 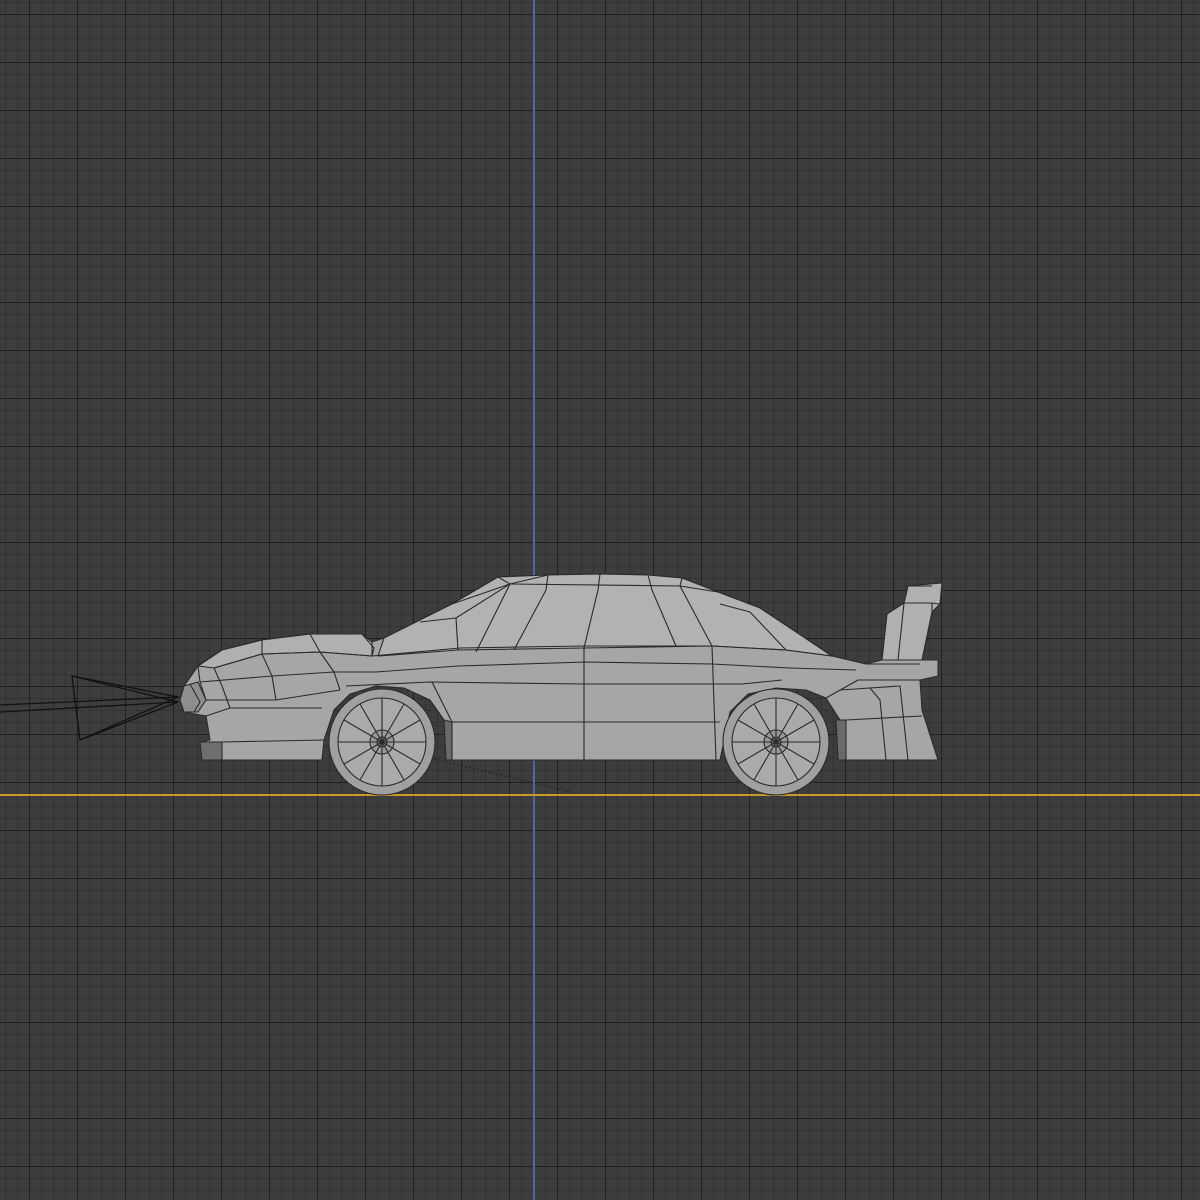 What do you see at coordinates (912, 621) in the screenshot?
I see `rear-wing-upright` at bounding box center [912, 621].